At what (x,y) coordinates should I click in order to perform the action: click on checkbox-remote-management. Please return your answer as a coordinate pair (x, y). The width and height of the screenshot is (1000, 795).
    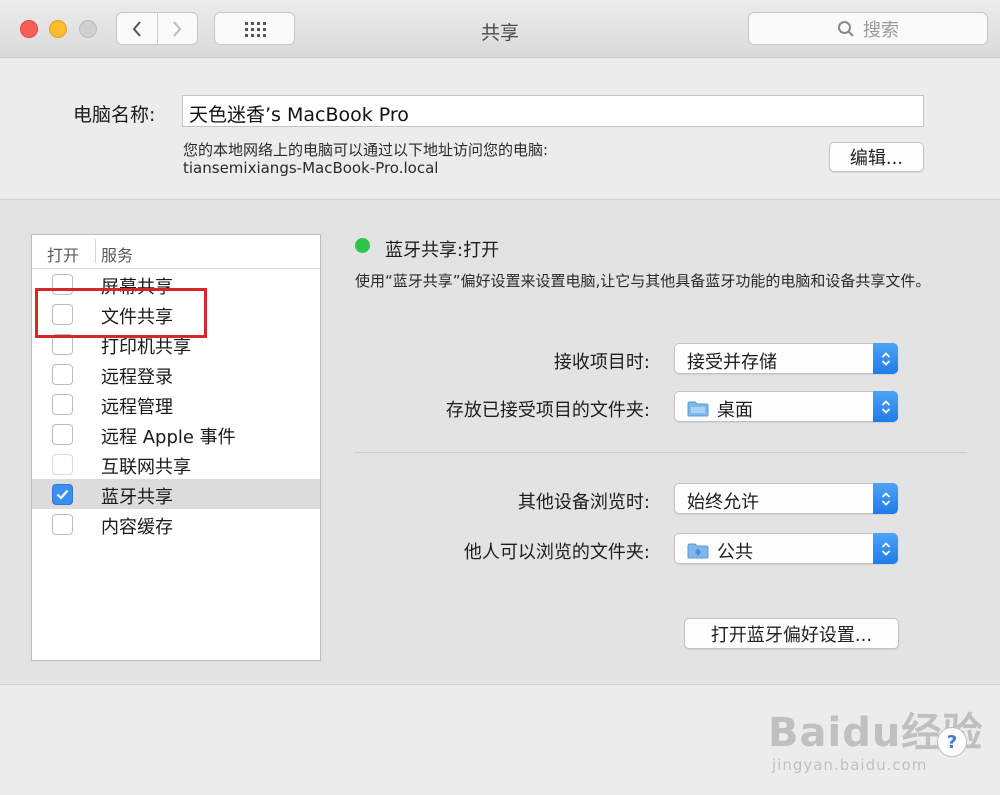
    Looking at the image, I should click on (62, 404).